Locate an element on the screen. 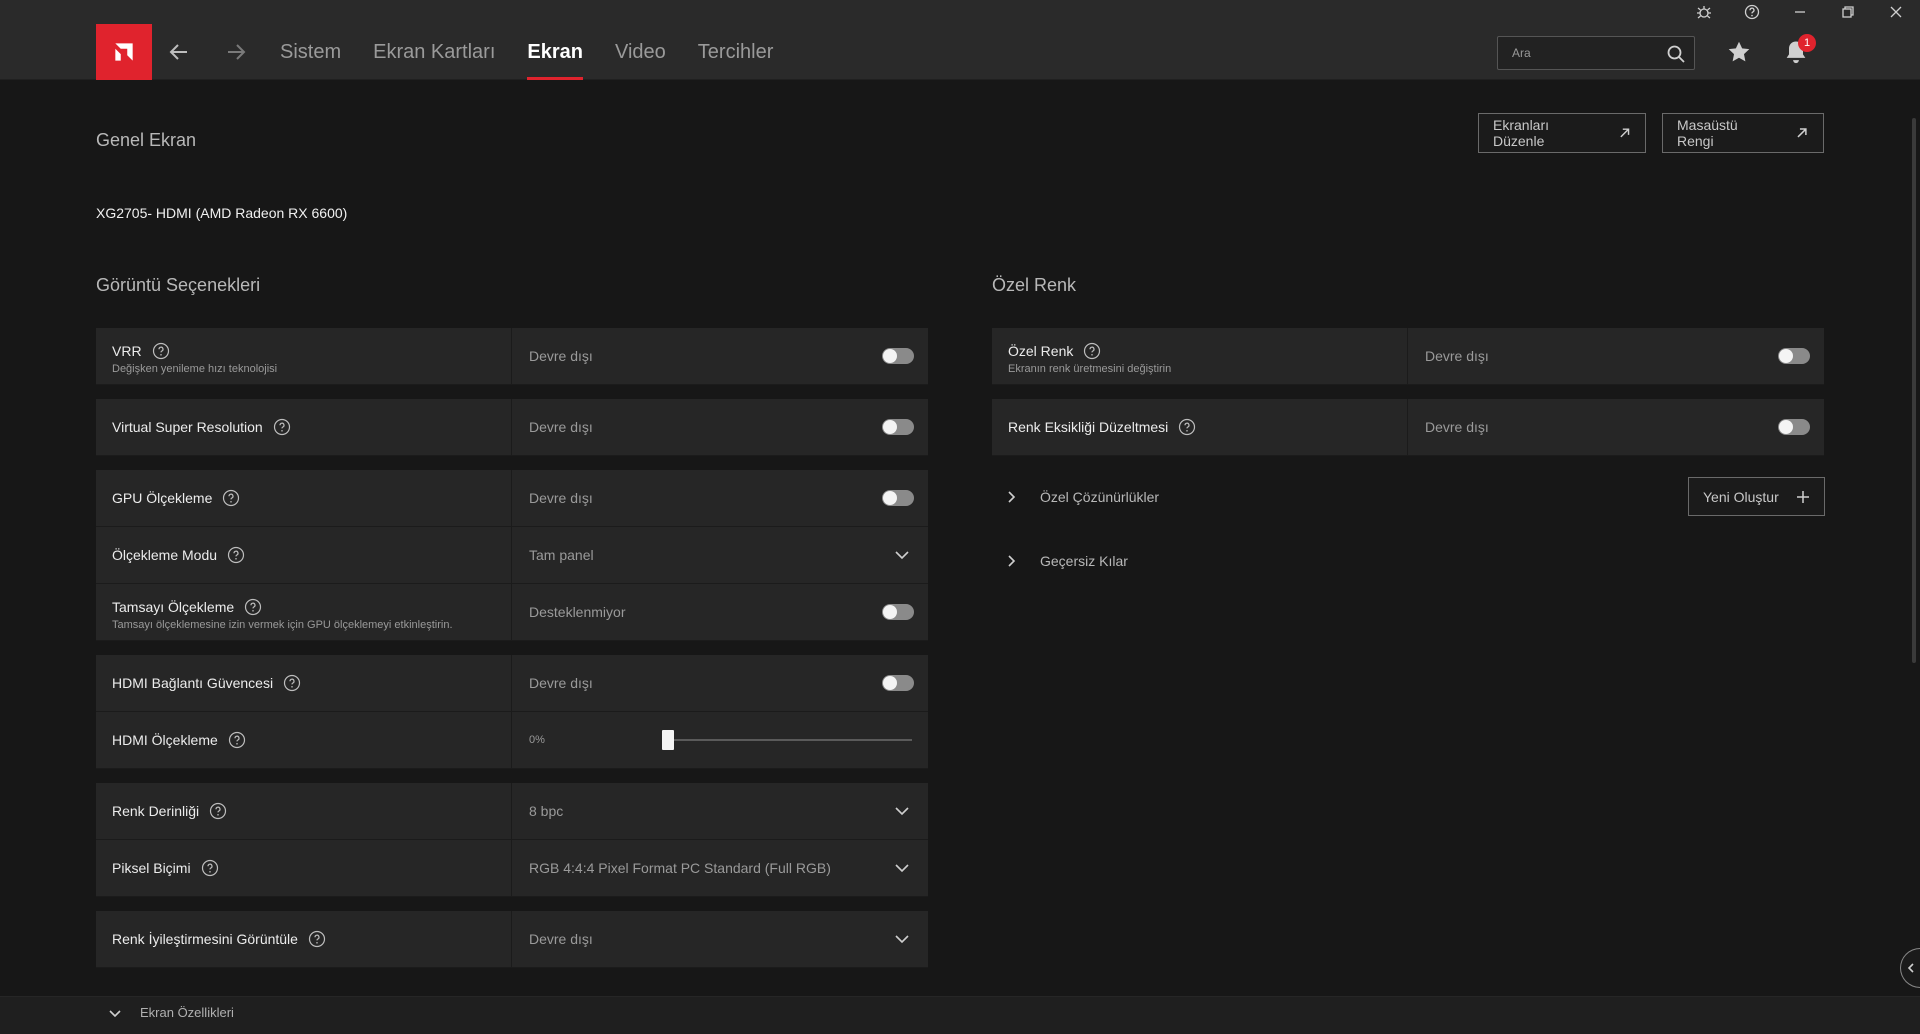 This screenshot has width=1920, height=1034. pixel-format-label: Piksel Biçimi is located at coordinates (151, 868).